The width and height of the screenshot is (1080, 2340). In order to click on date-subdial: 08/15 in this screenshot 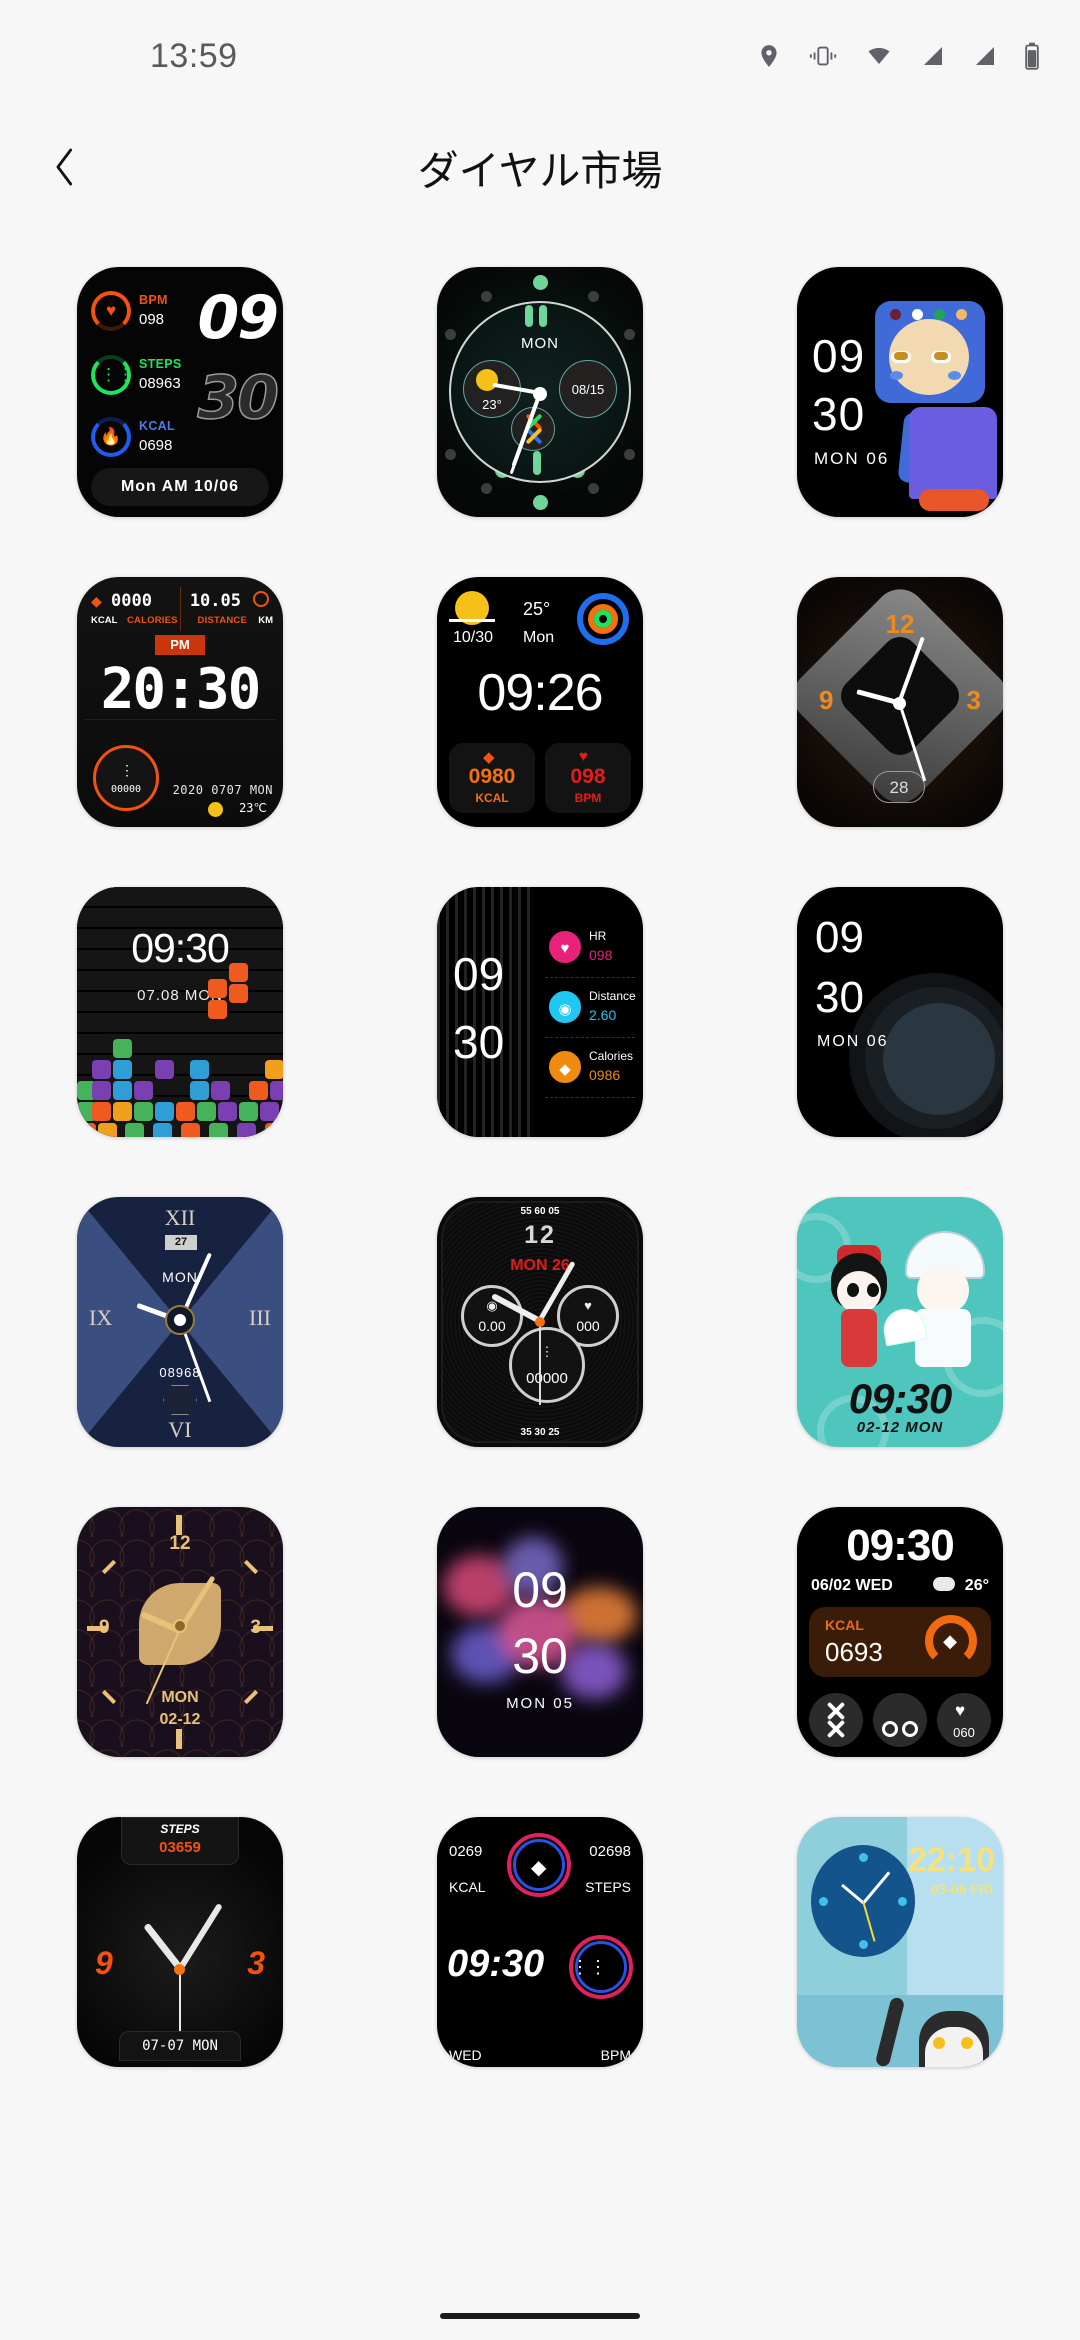, I will do `click(588, 389)`.